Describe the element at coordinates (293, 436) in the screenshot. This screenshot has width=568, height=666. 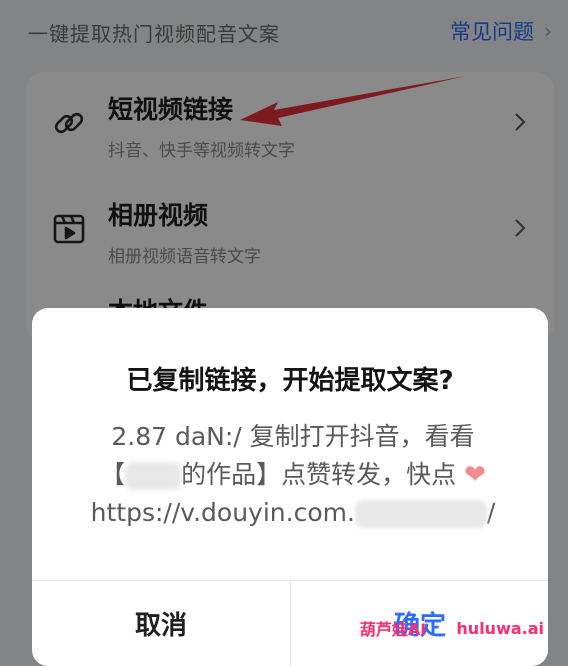
I see `dialog-message-line1: 2.87 daN:/ 复制打开抖音，看看` at that location.